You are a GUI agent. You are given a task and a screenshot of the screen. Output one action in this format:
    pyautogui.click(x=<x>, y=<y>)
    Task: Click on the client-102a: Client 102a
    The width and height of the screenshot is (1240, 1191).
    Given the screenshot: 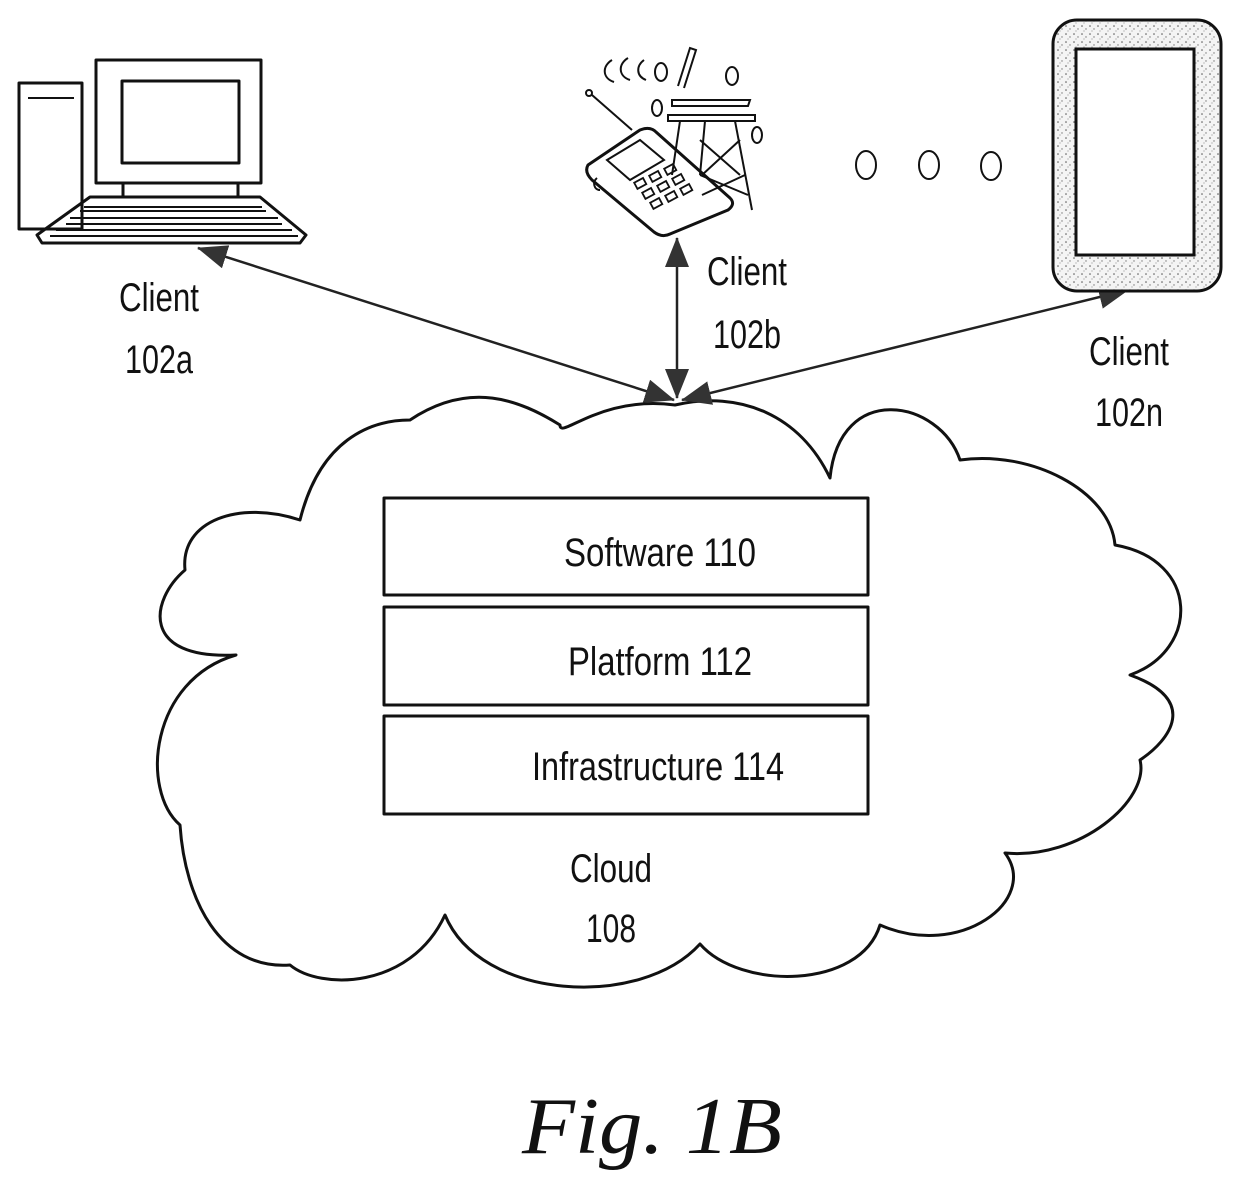 What is the action you would take?
    pyautogui.click(x=162, y=220)
    